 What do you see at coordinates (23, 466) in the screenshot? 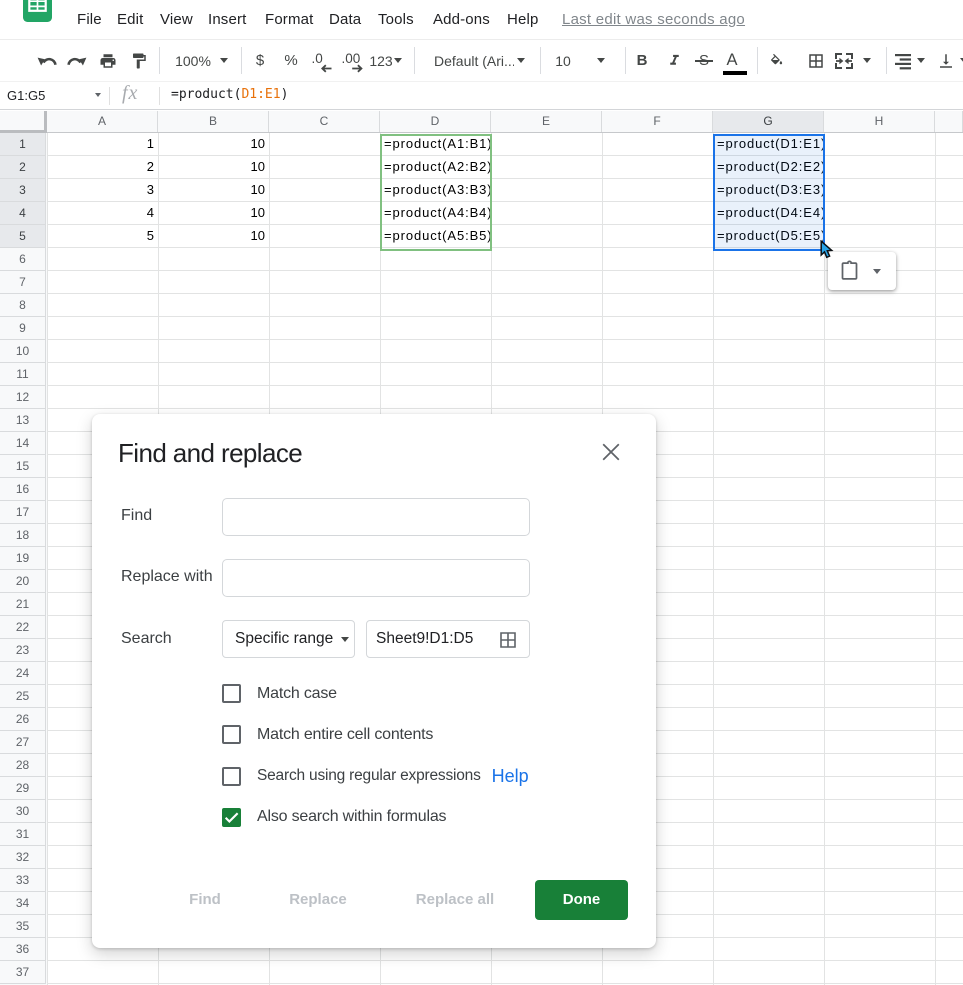
I see `row-header-15: 15` at bounding box center [23, 466].